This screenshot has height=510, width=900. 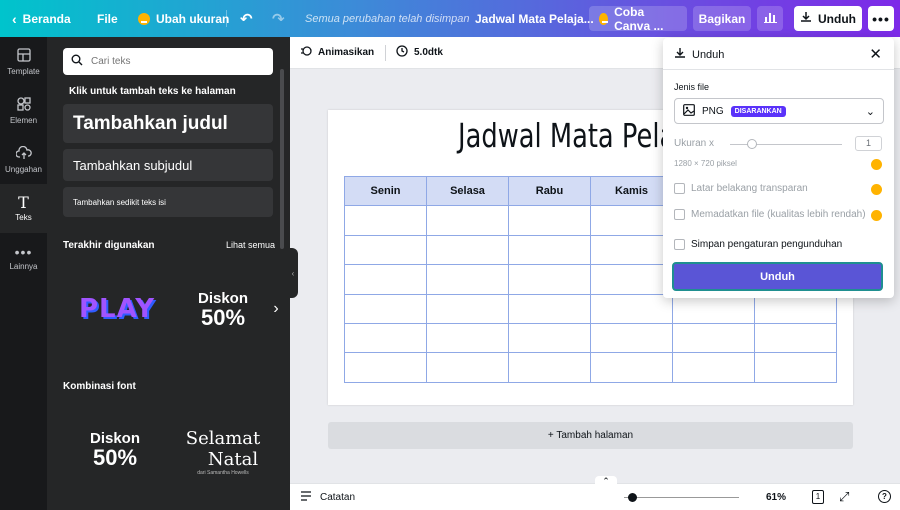 I want to click on thumbnail-play: PLAY, so click(x=117, y=309).